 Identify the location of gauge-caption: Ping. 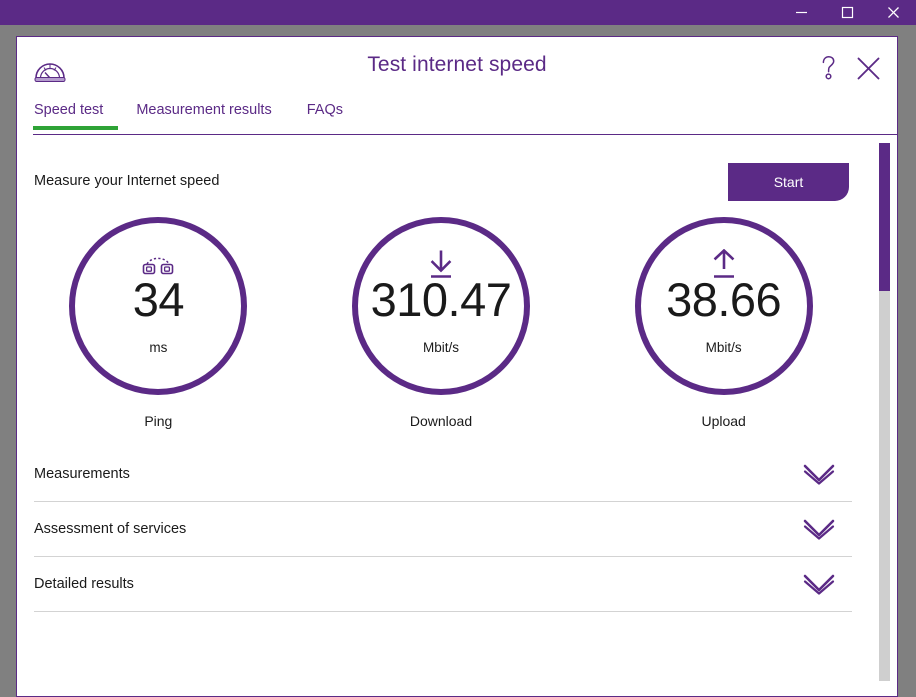
(158, 421).